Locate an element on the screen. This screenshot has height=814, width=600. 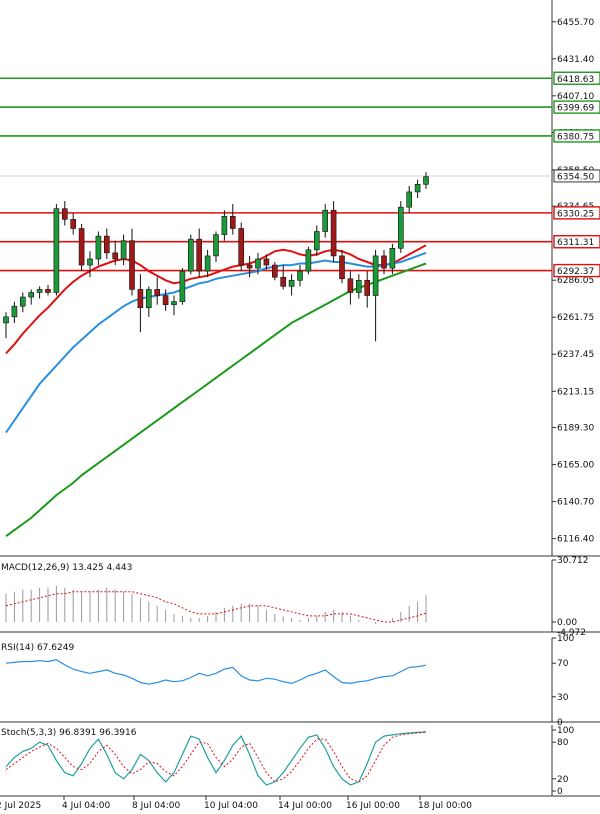
x-tick-label: 2 Jul 2025 is located at coordinates (20, 806).